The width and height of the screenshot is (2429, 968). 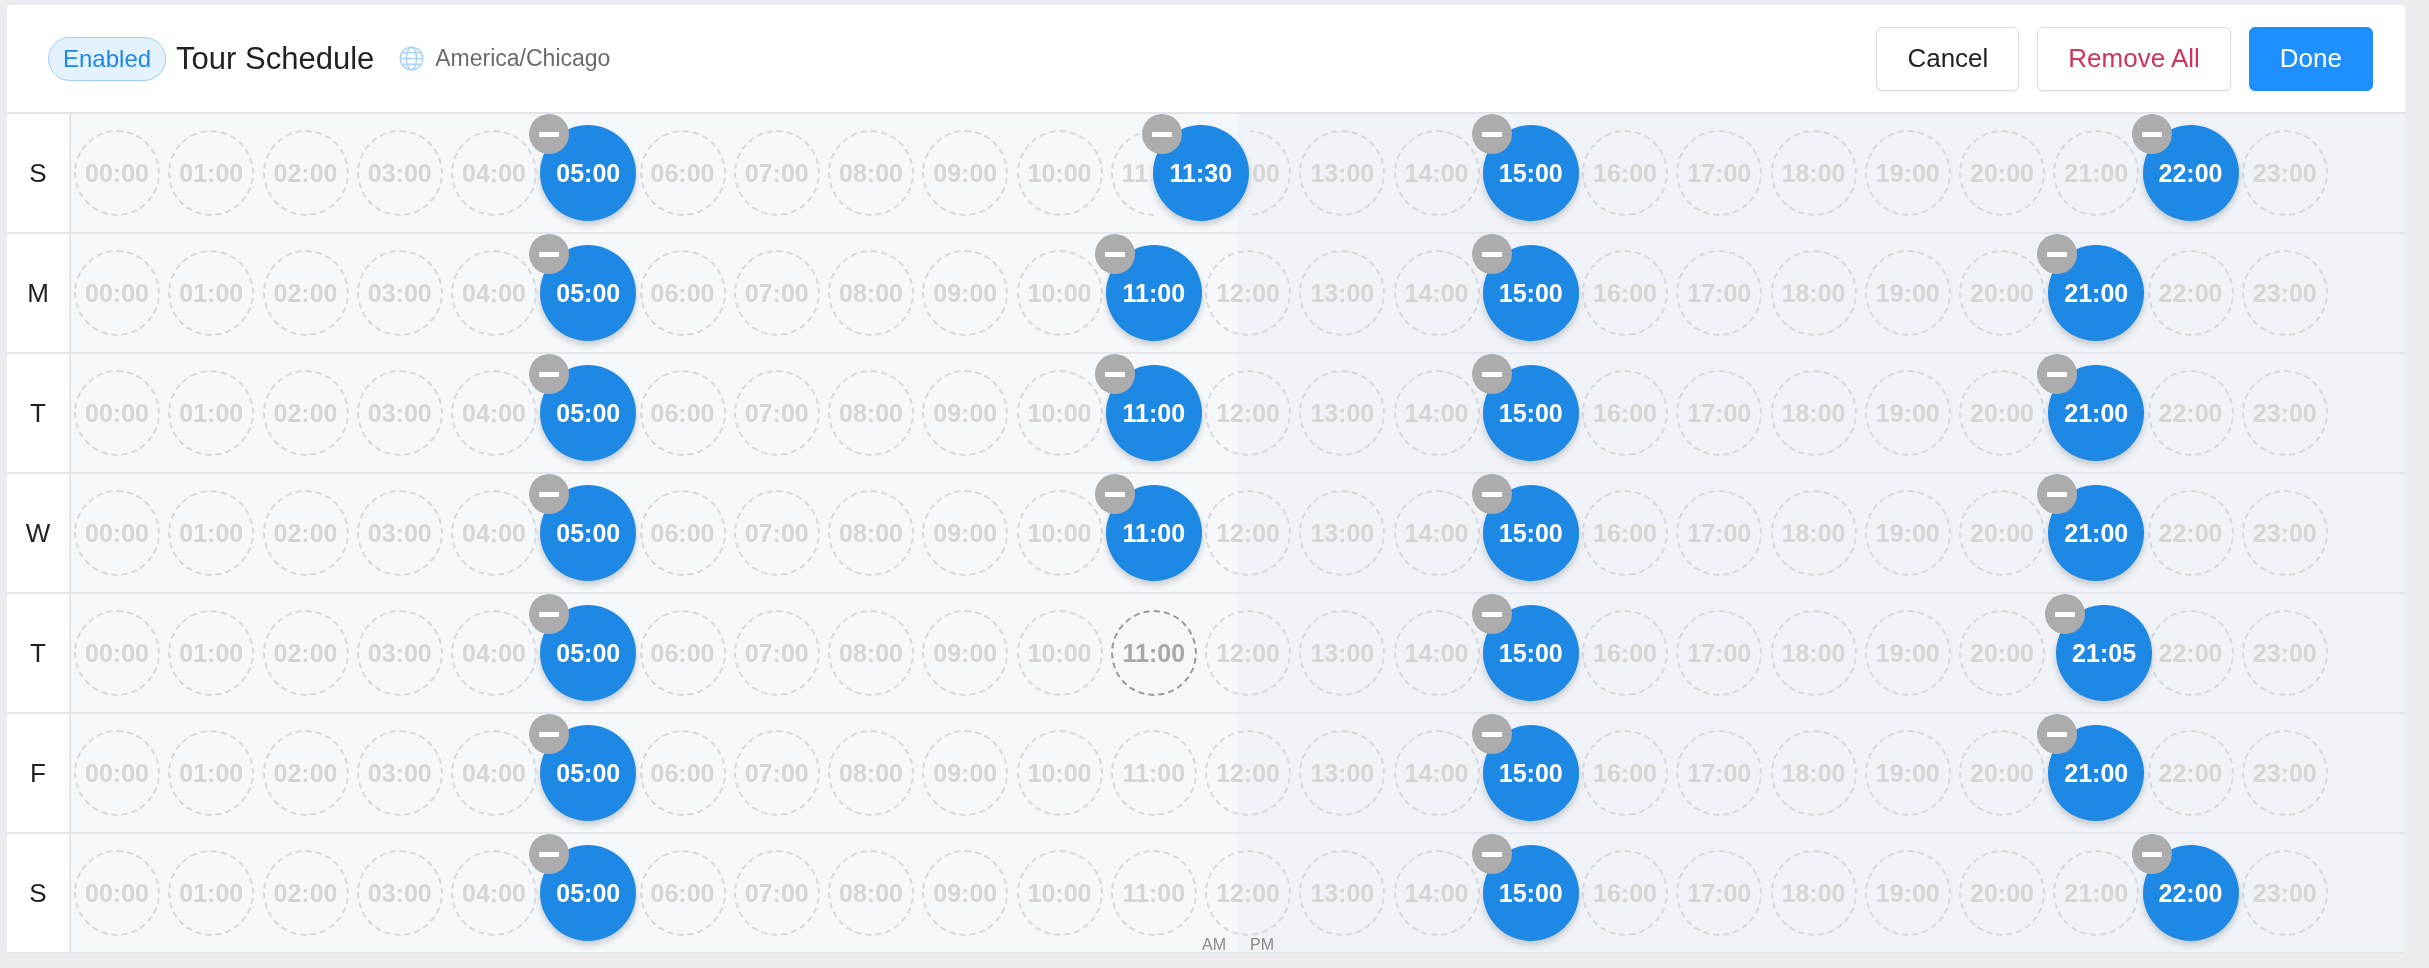 I want to click on remove-all-button: Remove All, so click(x=2134, y=58).